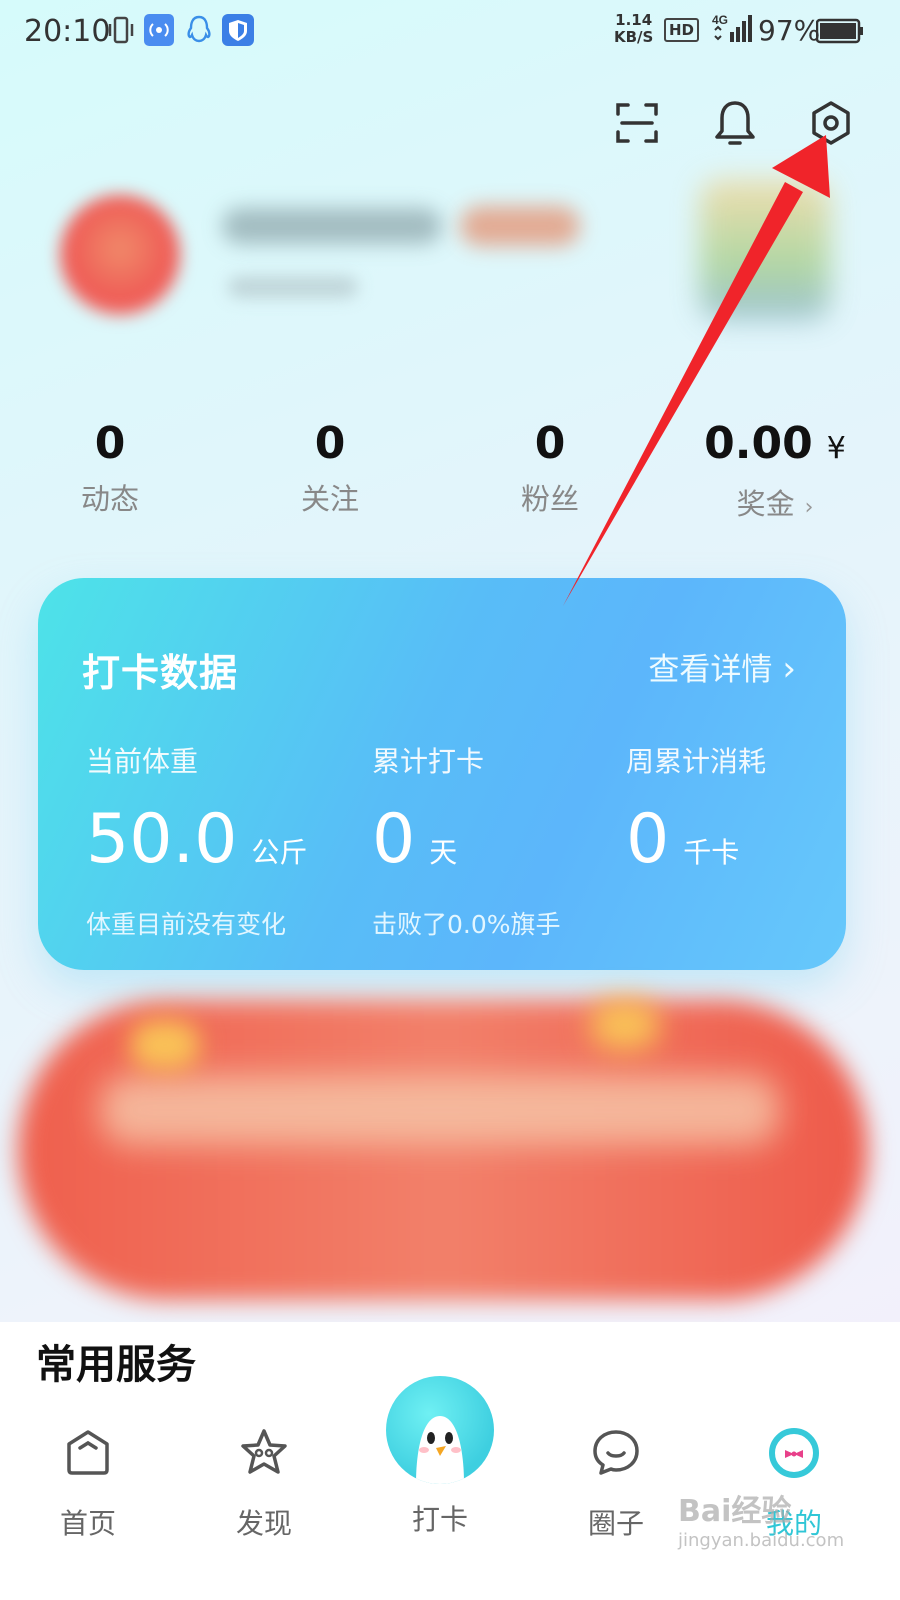 The image size is (900, 1600). I want to click on view-details-label: 查看详情, so click(710, 670).